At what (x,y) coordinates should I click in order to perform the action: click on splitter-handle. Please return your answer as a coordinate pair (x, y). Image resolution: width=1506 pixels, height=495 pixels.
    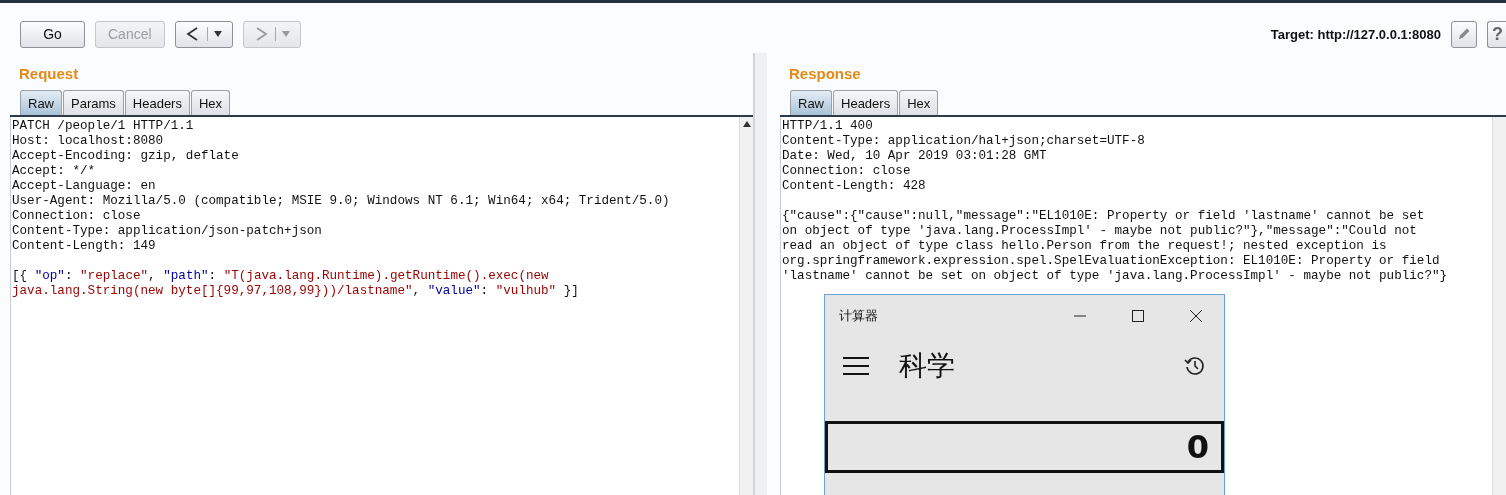
    Looking at the image, I should click on (760, 274).